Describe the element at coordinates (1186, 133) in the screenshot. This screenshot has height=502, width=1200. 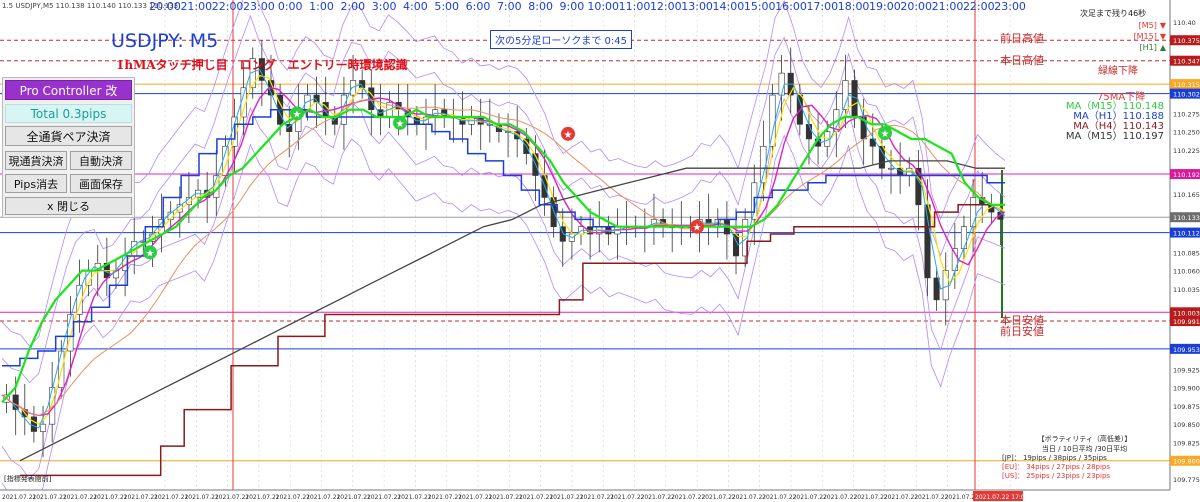
I see `y-tick-label: 110.250` at that location.